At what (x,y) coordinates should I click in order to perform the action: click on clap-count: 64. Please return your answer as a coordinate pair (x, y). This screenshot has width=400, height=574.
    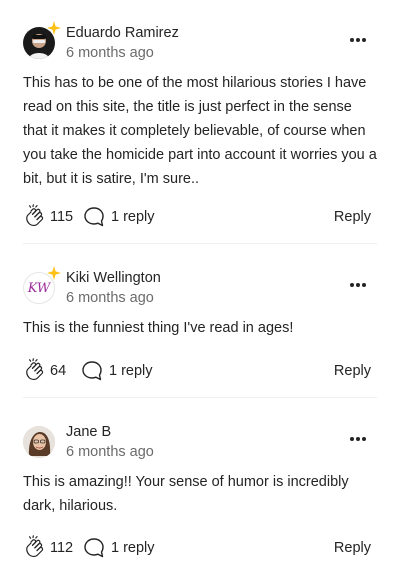
    Looking at the image, I should click on (58, 371).